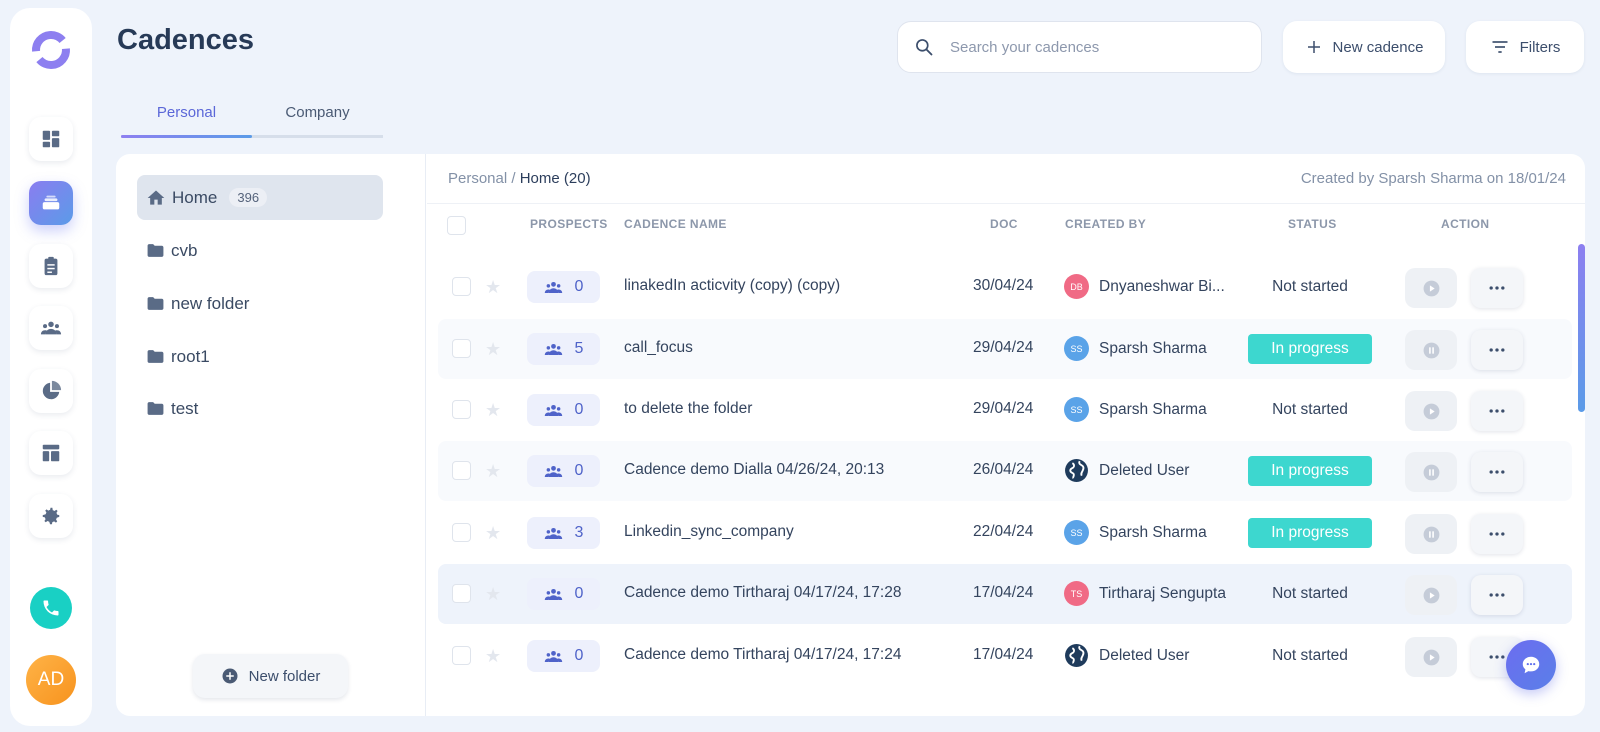  What do you see at coordinates (195, 197) in the screenshot?
I see `folder-label: Home` at bounding box center [195, 197].